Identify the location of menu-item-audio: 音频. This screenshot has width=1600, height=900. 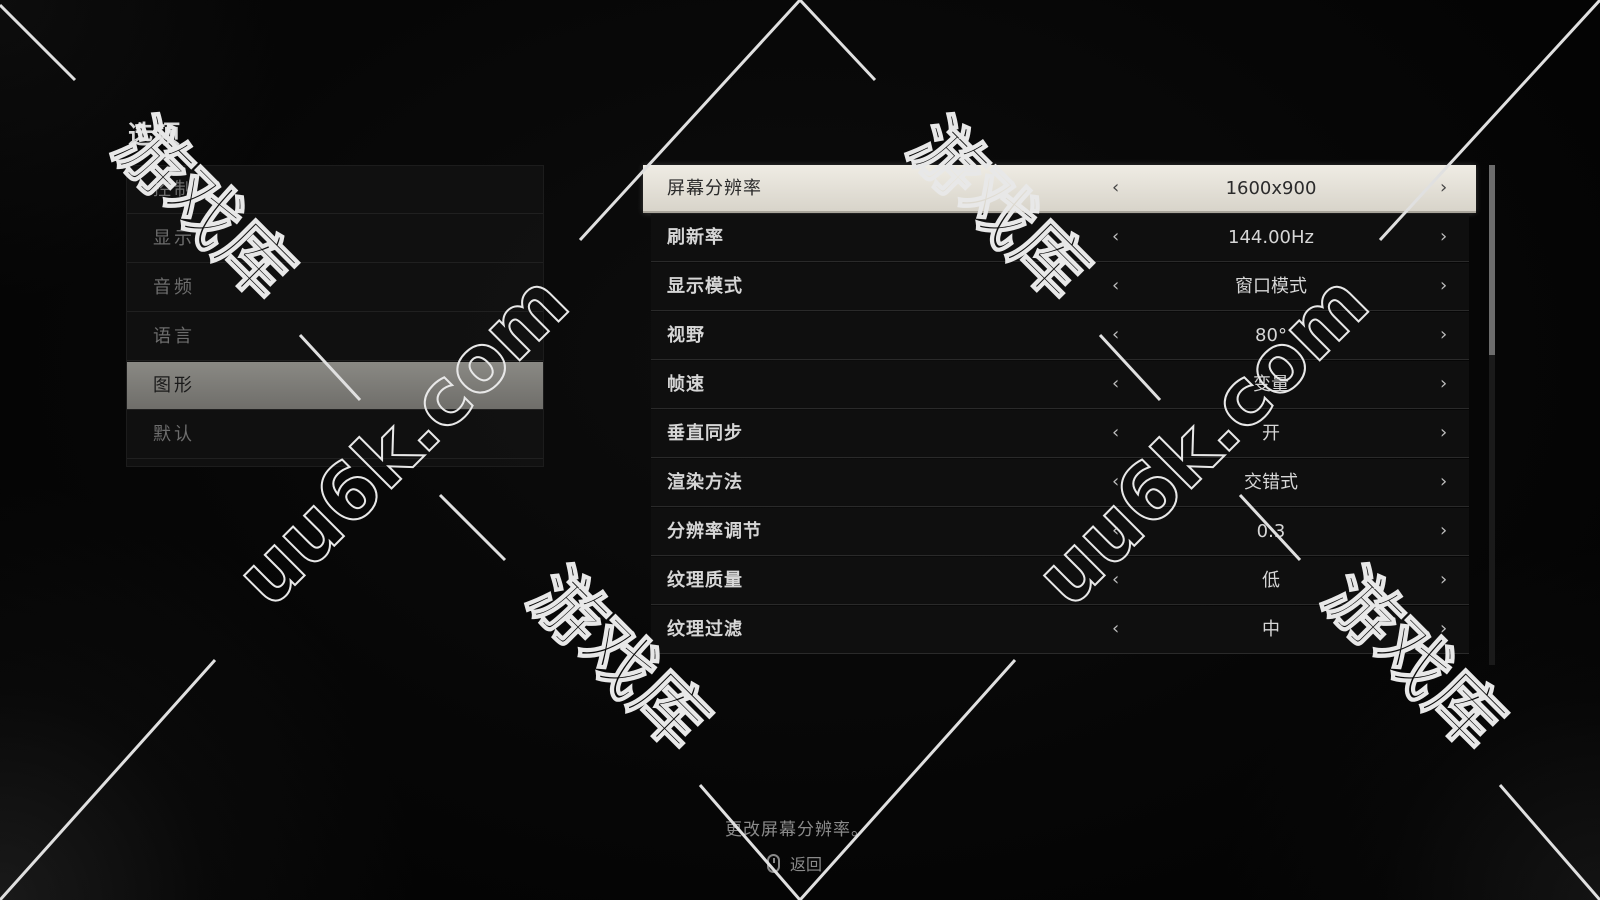
(335, 288).